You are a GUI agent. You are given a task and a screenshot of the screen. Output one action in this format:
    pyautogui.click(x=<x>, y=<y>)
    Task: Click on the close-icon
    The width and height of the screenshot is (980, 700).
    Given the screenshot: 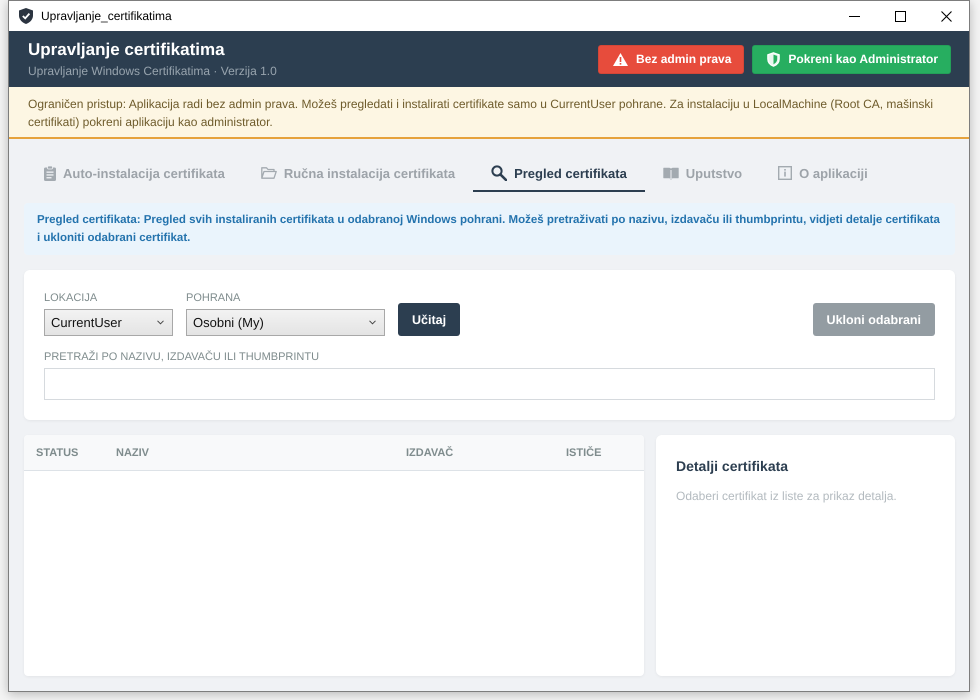 What is the action you would take?
    pyautogui.click(x=946, y=16)
    